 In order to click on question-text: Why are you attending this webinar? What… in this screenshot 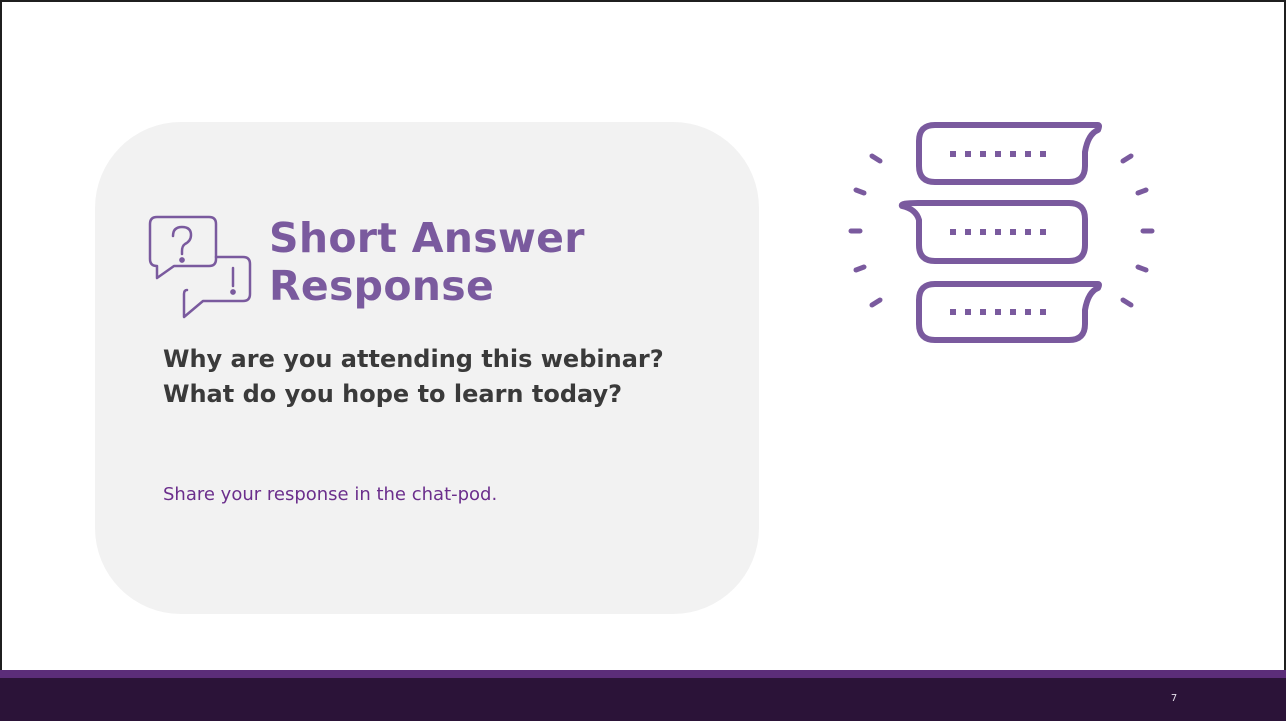, I will do `click(413, 376)`.